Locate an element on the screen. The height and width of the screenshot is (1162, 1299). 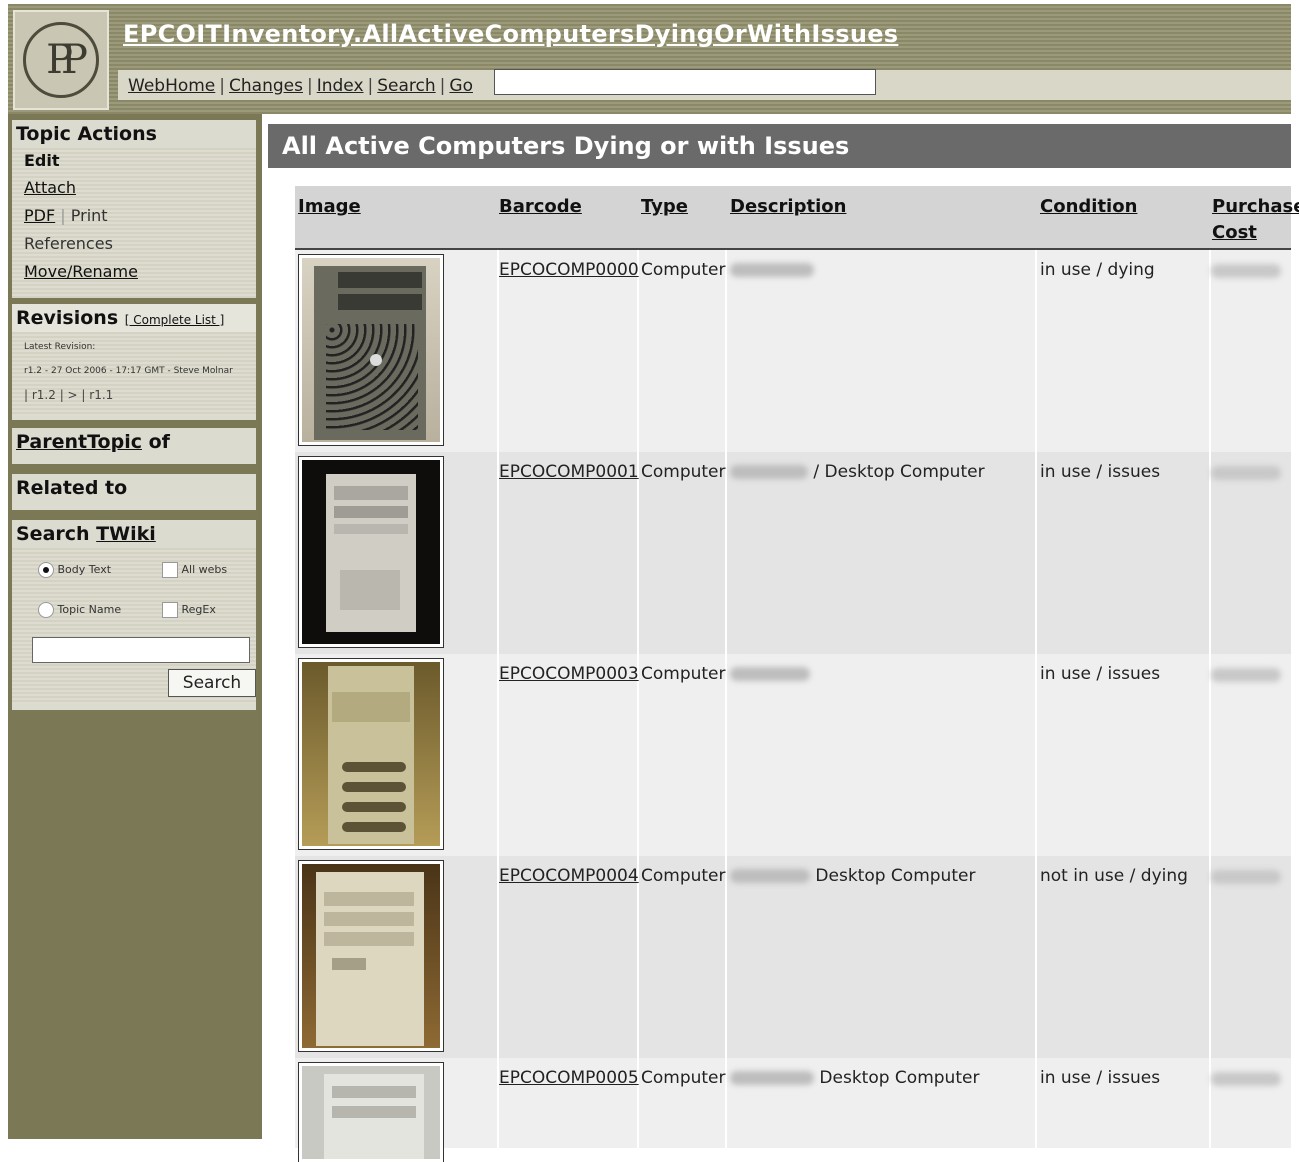
search-title: Search is located at coordinates (56, 534).